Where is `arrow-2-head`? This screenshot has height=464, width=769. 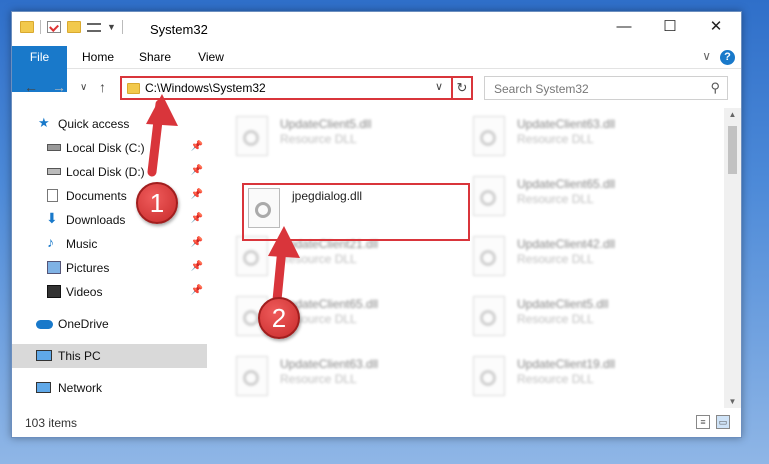 arrow-2-head is located at coordinates (284, 242).